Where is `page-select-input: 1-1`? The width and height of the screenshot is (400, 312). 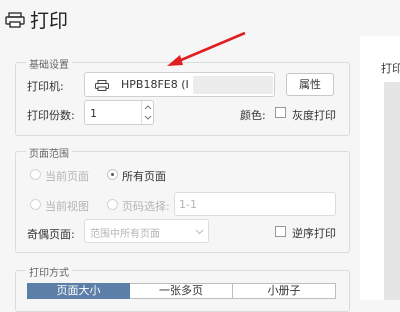 page-select-input: 1-1 is located at coordinates (255, 204).